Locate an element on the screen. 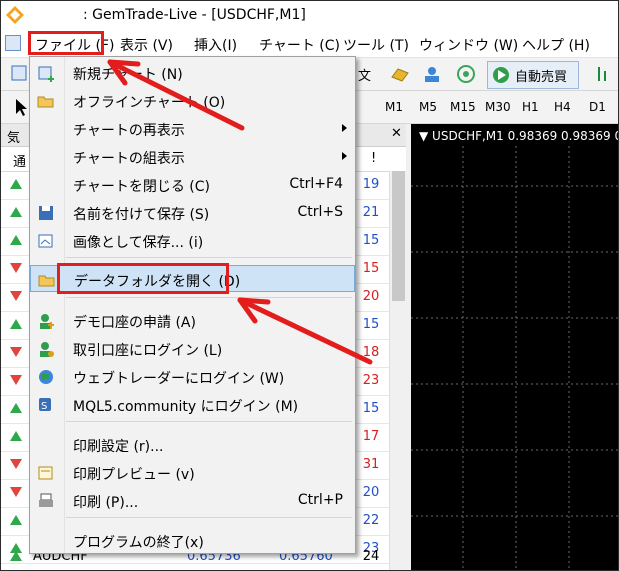 The height and width of the screenshot is (571, 619). spread-cell: 19 is located at coordinates (371, 184).